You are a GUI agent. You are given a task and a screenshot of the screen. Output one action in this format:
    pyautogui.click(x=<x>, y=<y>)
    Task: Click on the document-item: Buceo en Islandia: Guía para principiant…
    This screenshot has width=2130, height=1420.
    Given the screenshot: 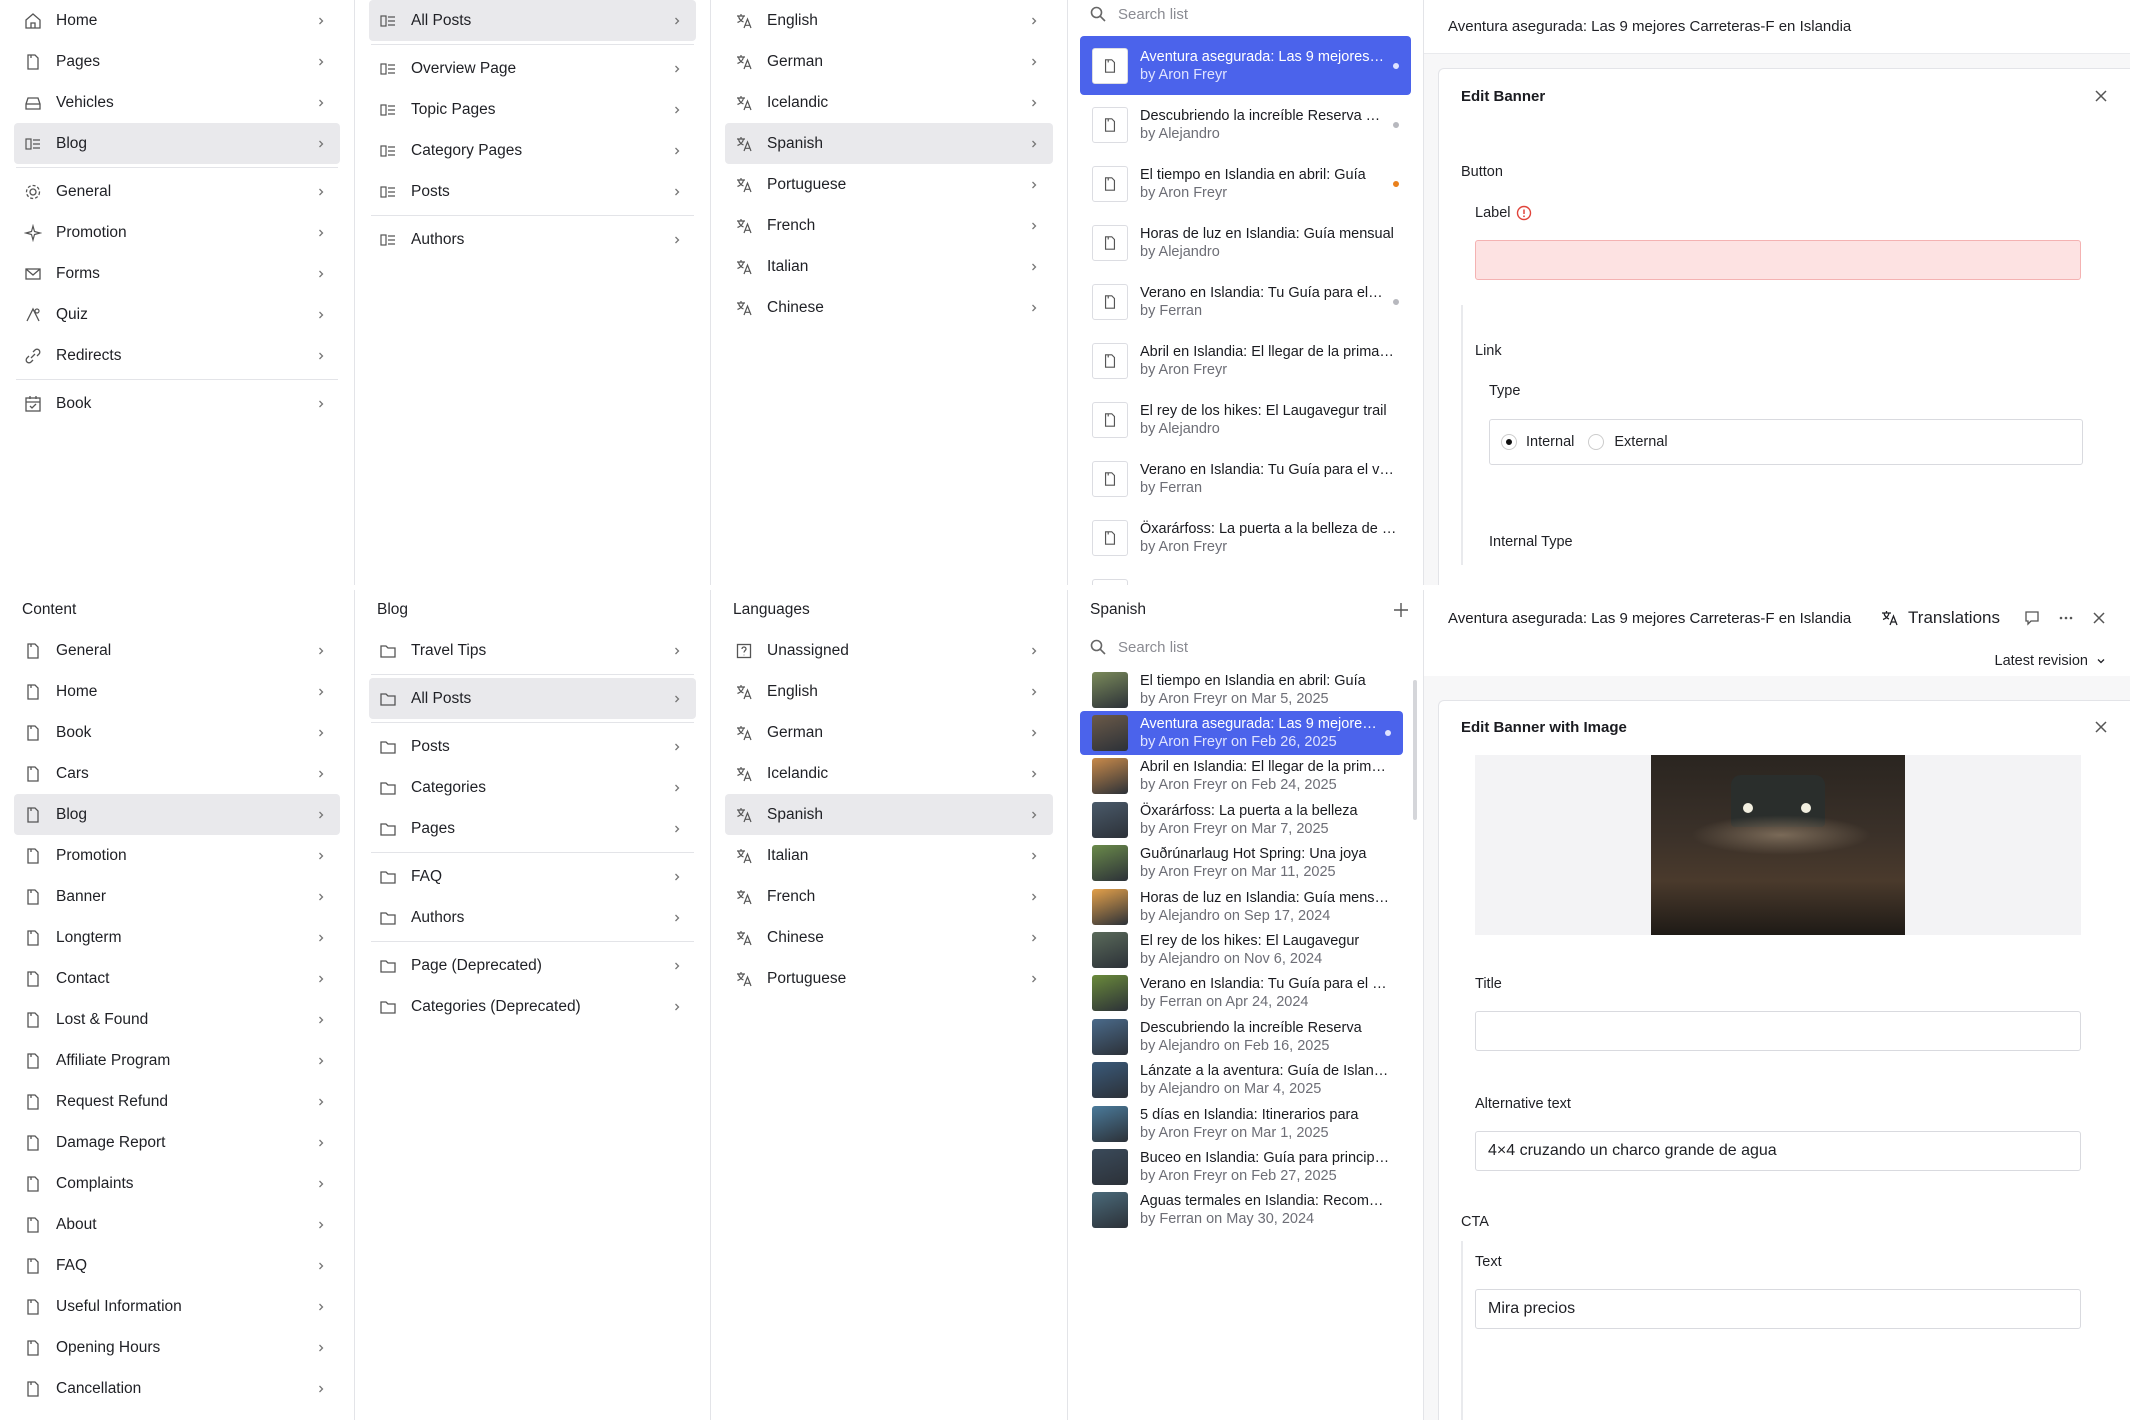 What is the action you would take?
    pyautogui.click(x=1241, y=1166)
    